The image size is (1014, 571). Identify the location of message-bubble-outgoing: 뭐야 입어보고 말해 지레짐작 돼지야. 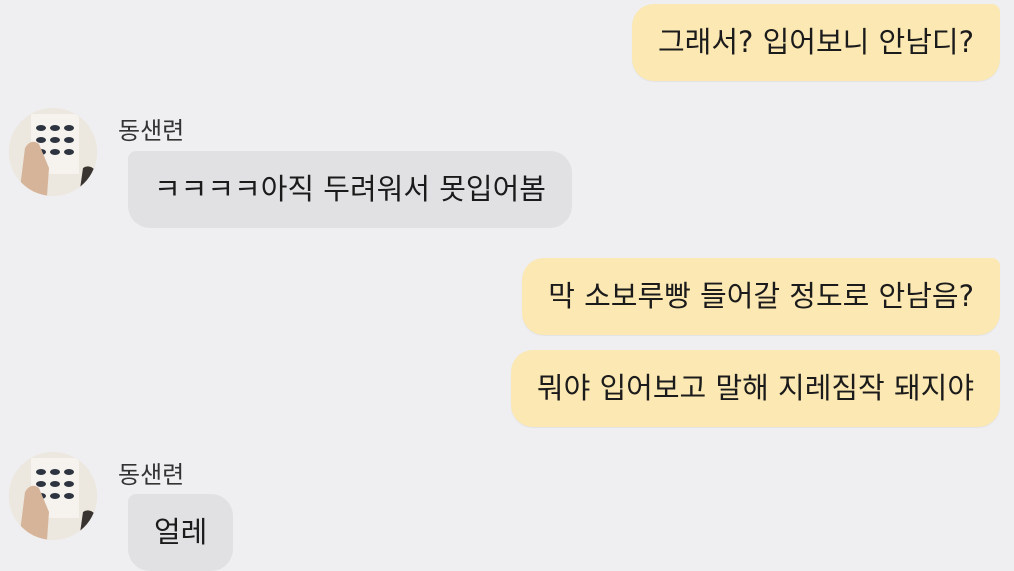
(755, 388).